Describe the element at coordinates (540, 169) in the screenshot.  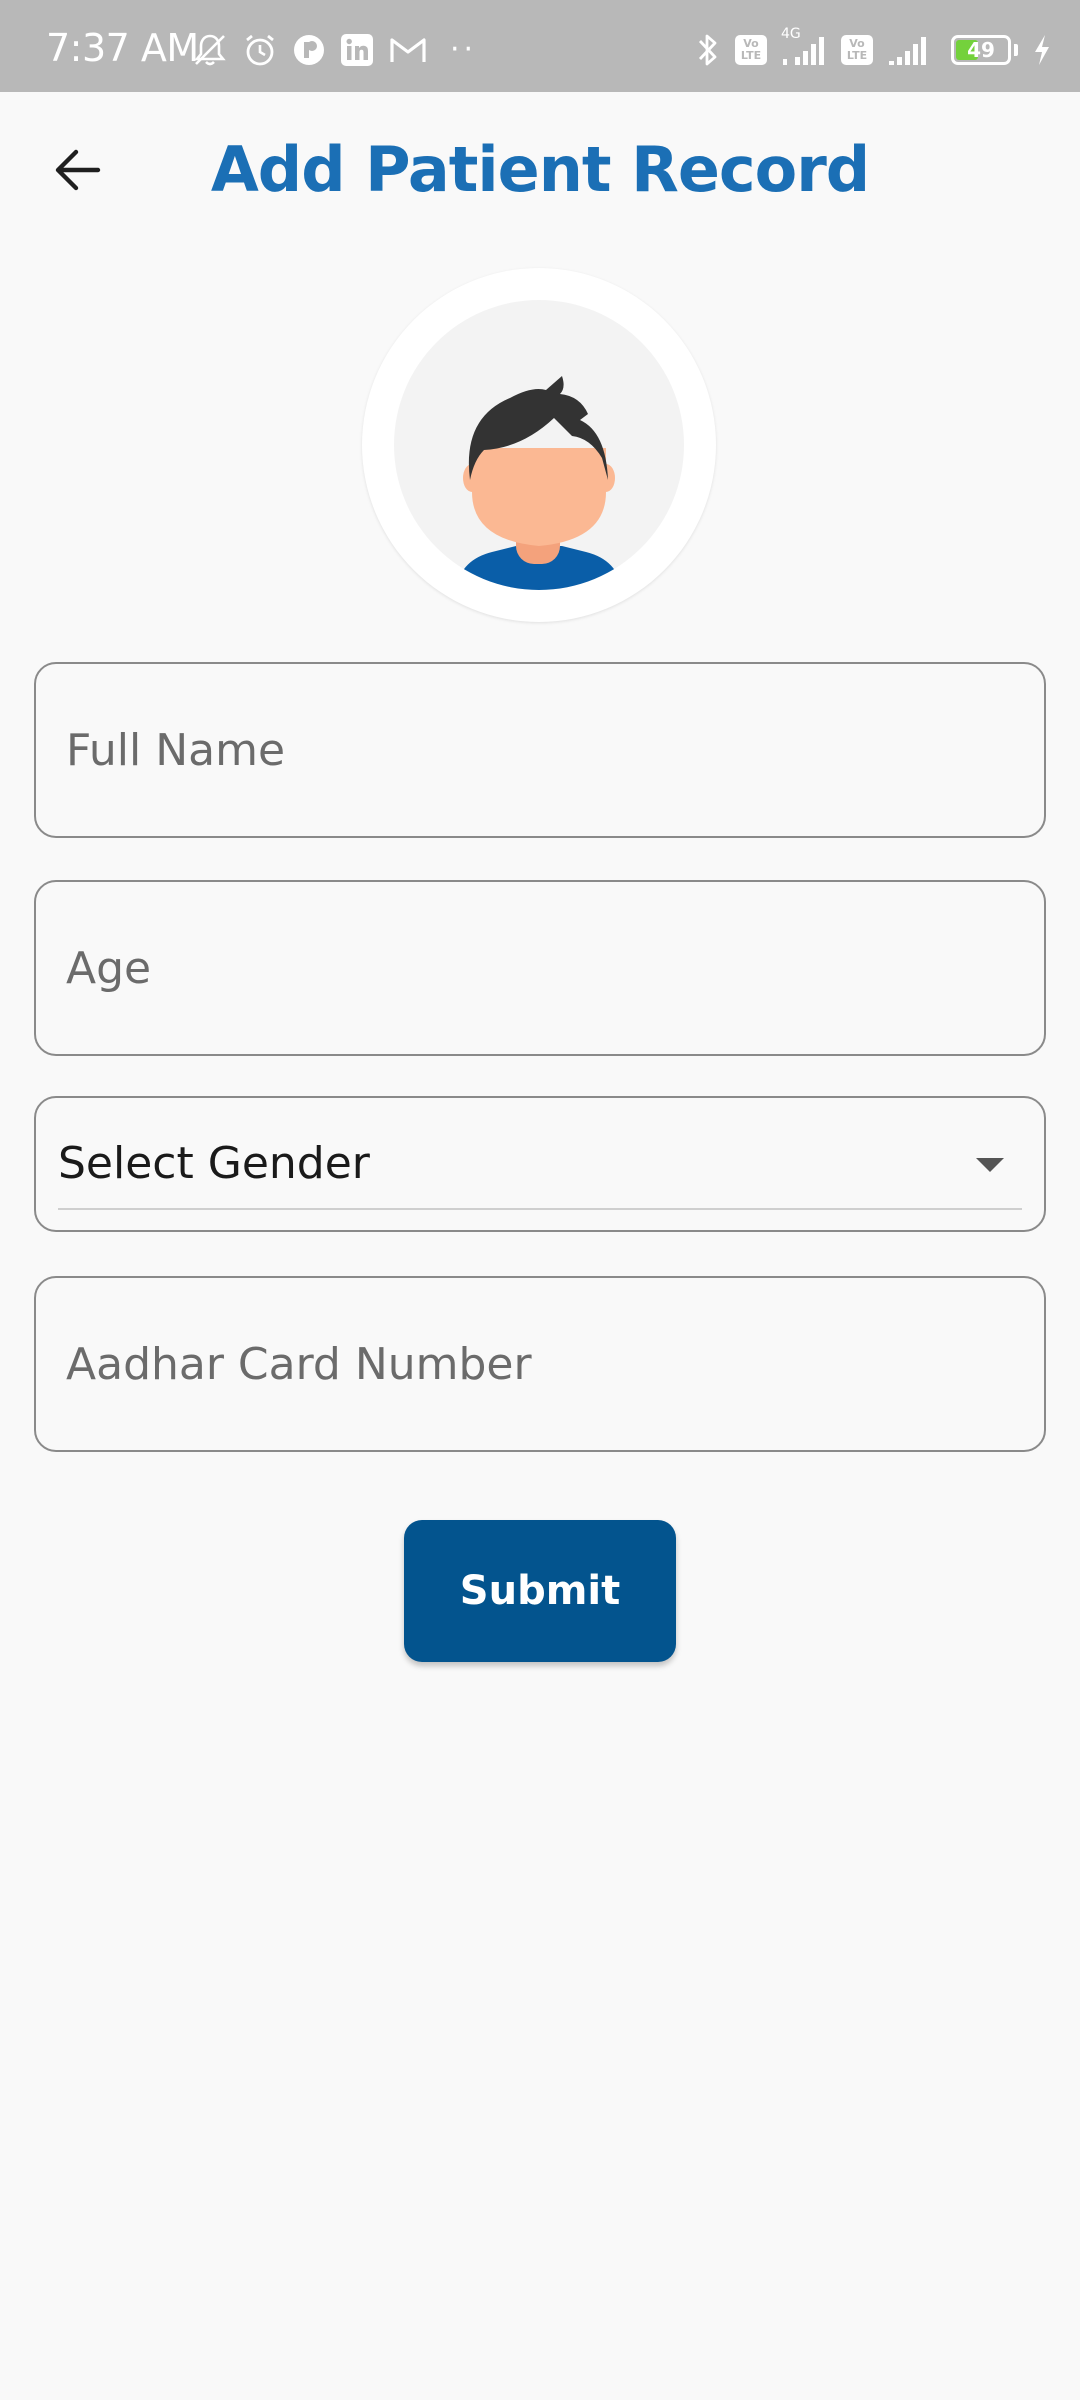
I see `page-title: Add Patient Record` at that location.